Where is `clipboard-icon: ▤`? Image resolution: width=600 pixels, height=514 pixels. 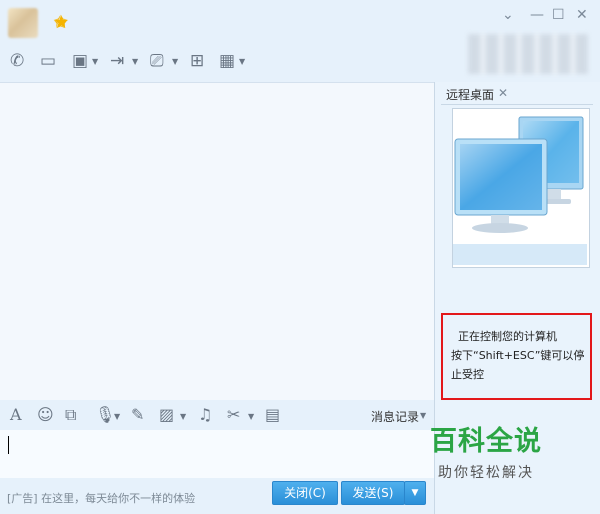
clipboard-icon: ▤ is located at coordinates (272, 415).